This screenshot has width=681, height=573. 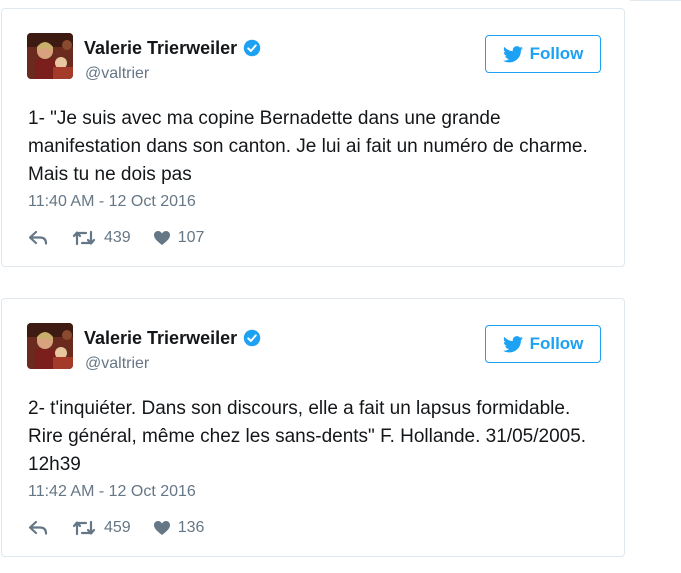 I want to click on like-count: 136, so click(x=191, y=527).